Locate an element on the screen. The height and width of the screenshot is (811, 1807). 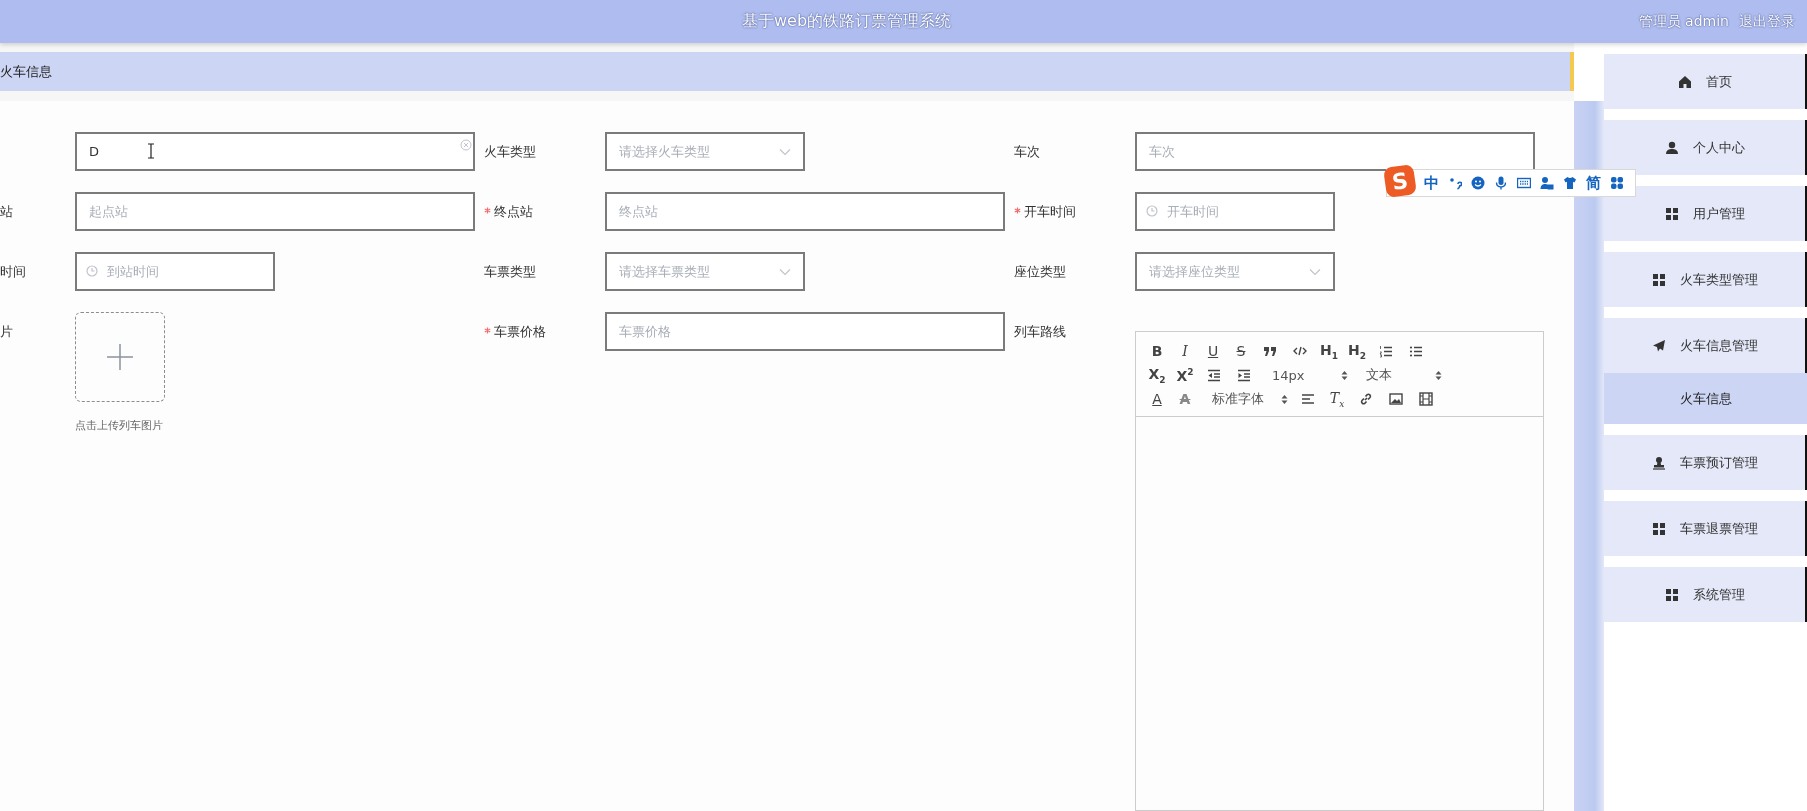
input-field: 车次 is located at coordinates (1335, 151).